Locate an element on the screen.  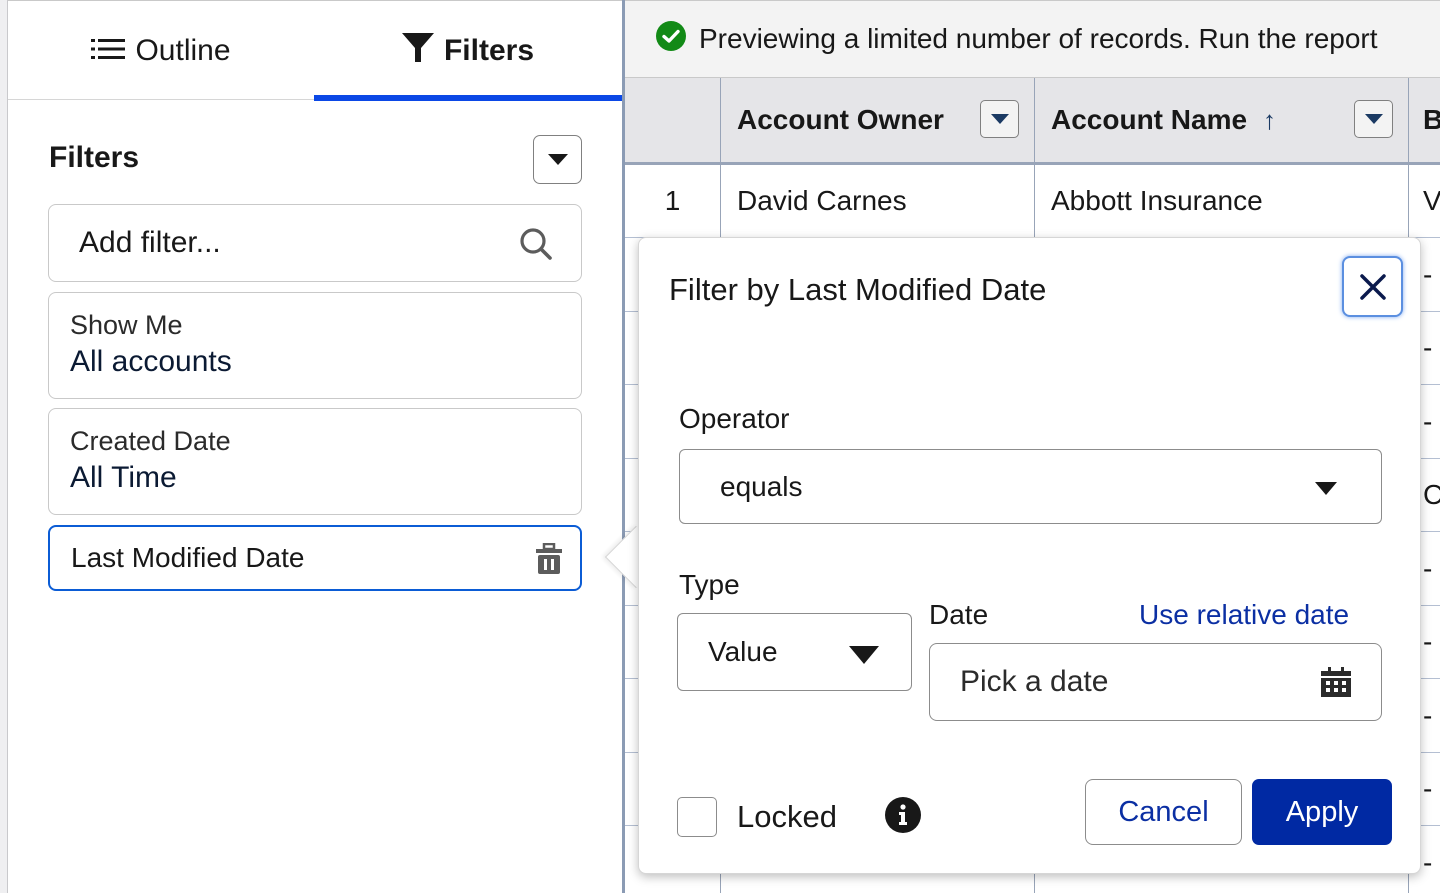
left-edge-strip is located at coordinates (4, 446).